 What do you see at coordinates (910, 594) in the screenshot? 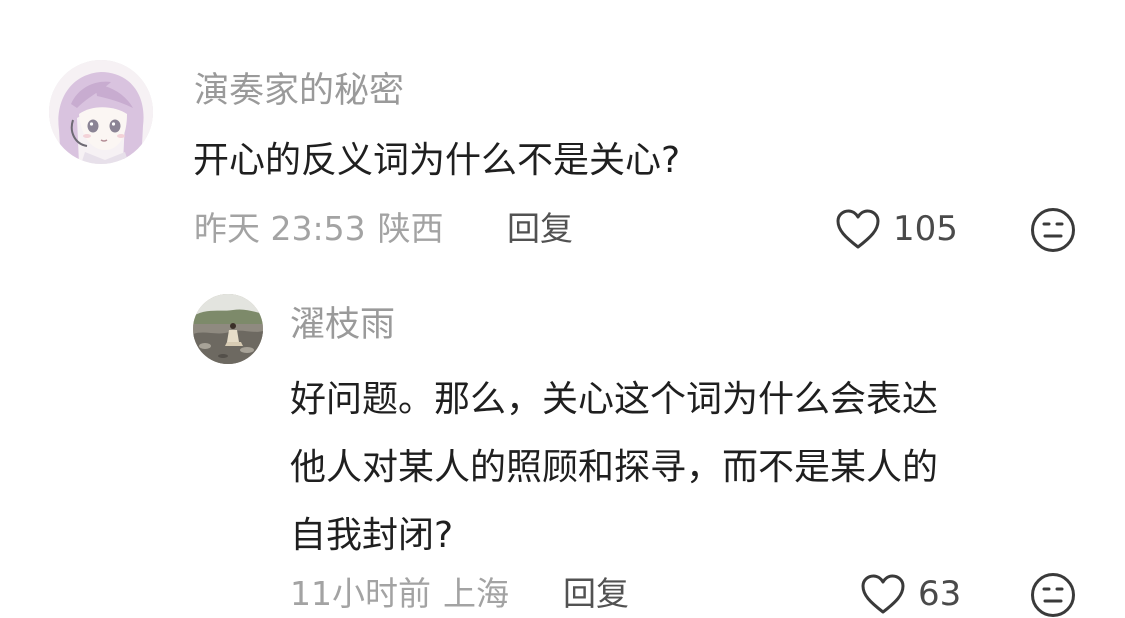
I see `reply-like-button: 63` at bounding box center [910, 594].